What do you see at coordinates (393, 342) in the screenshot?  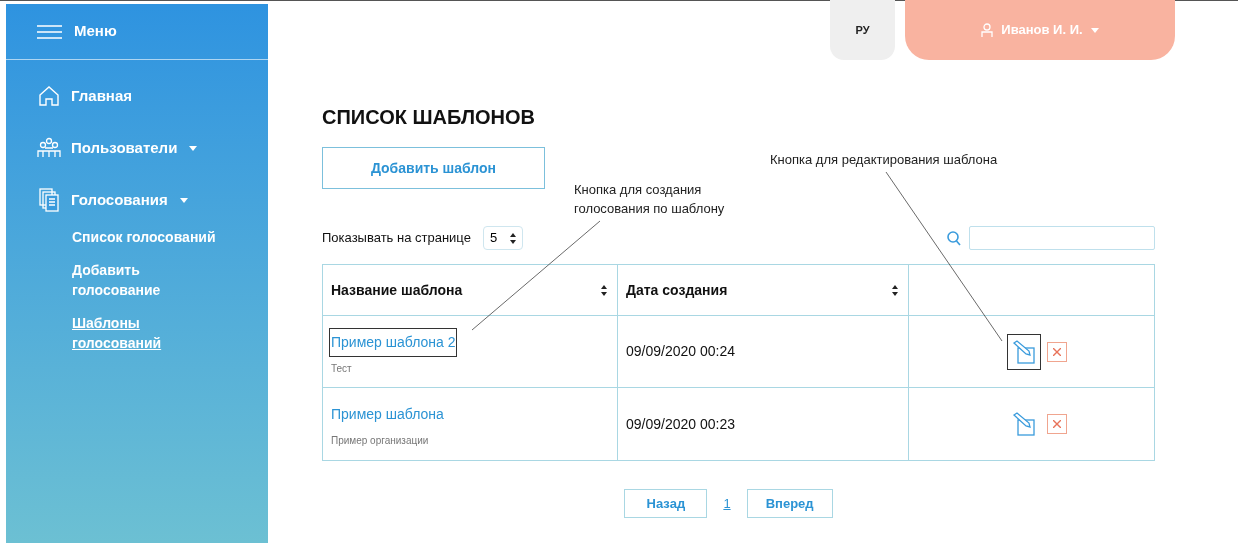 I see `template-link: Пример шаблона 2` at bounding box center [393, 342].